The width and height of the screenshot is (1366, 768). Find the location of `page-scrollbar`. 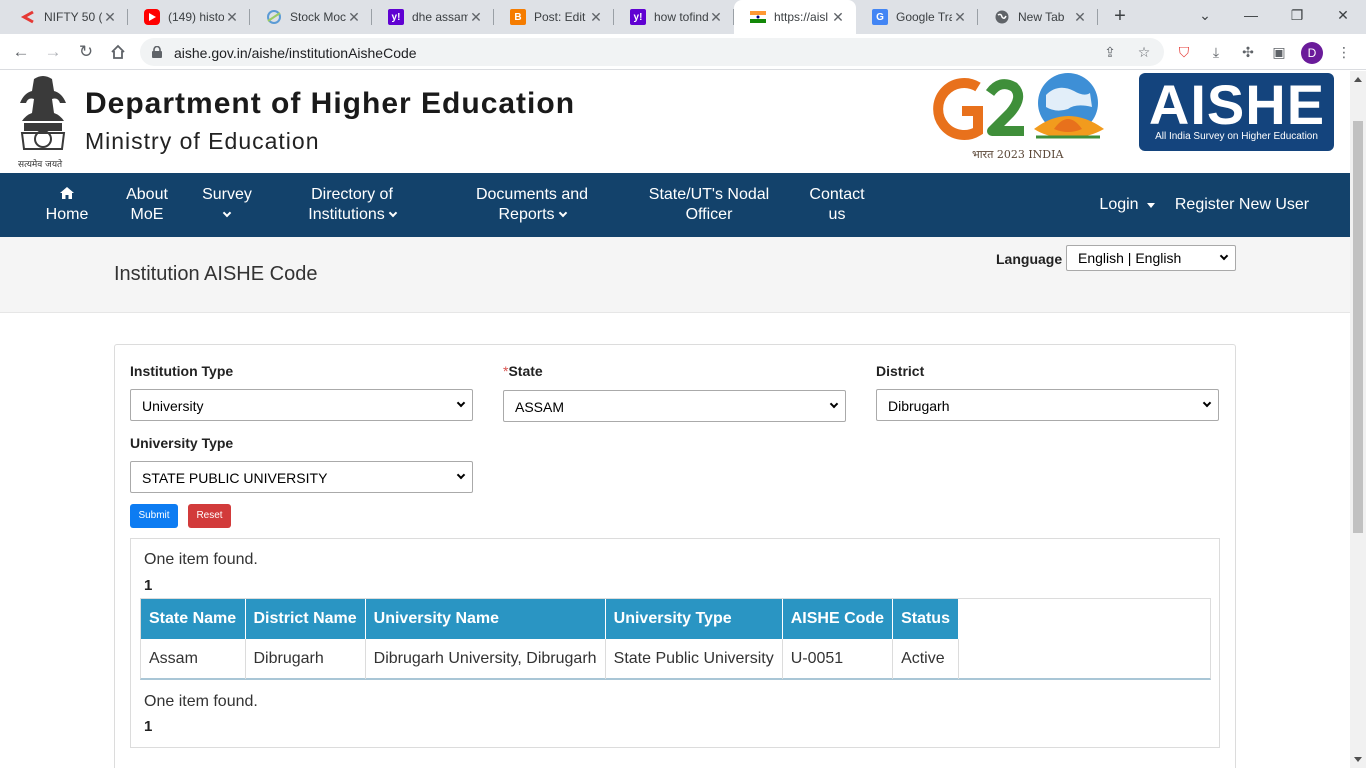

page-scrollbar is located at coordinates (1358, 419).